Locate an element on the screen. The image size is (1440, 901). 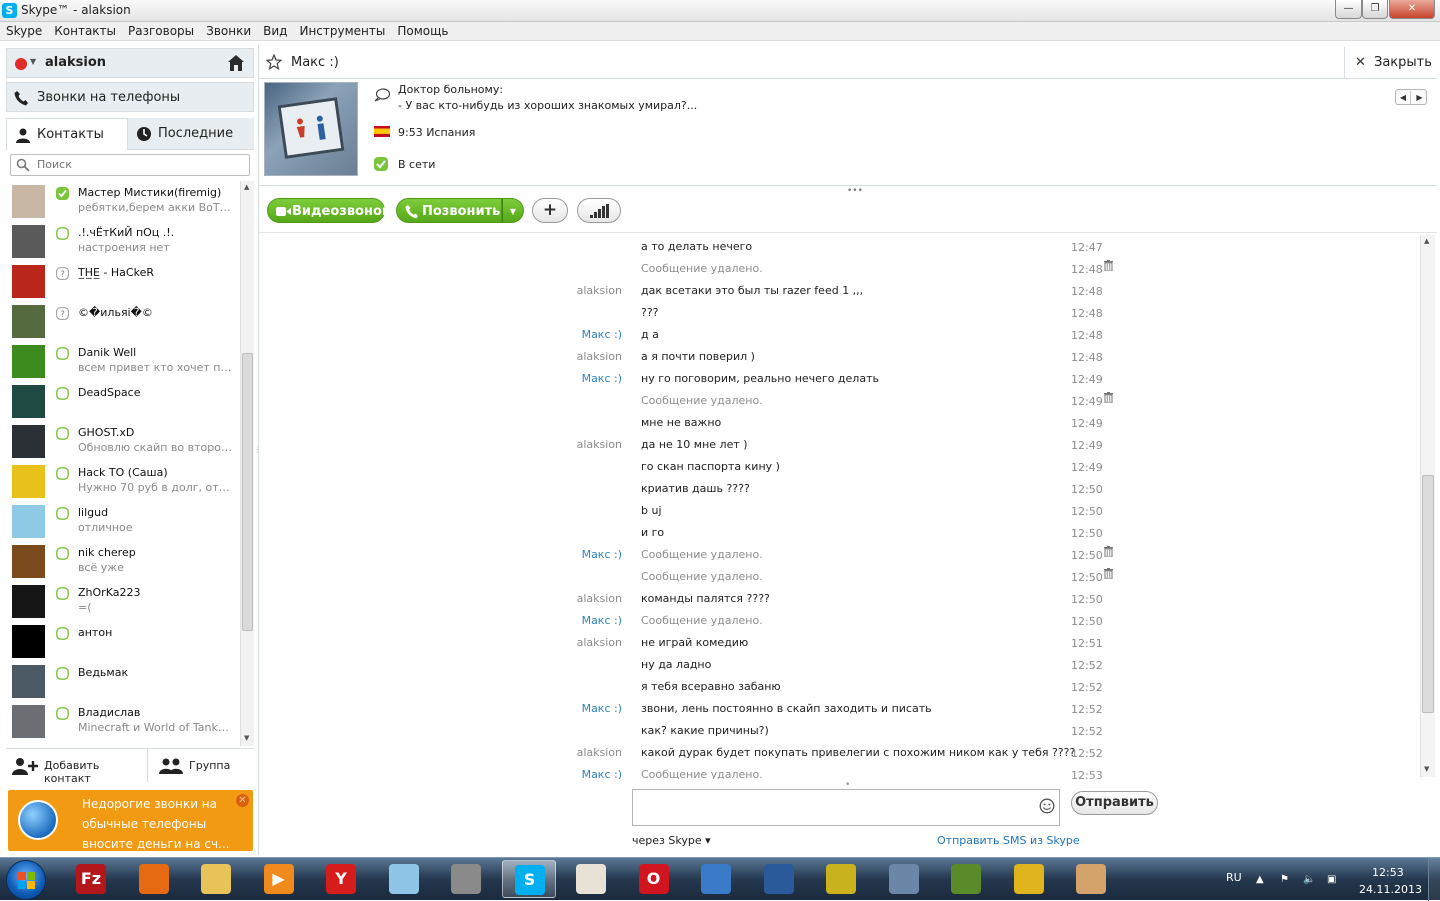
chat-message: alaksion команды палятся ???? 12:50 is located at coordinates (839, 598).